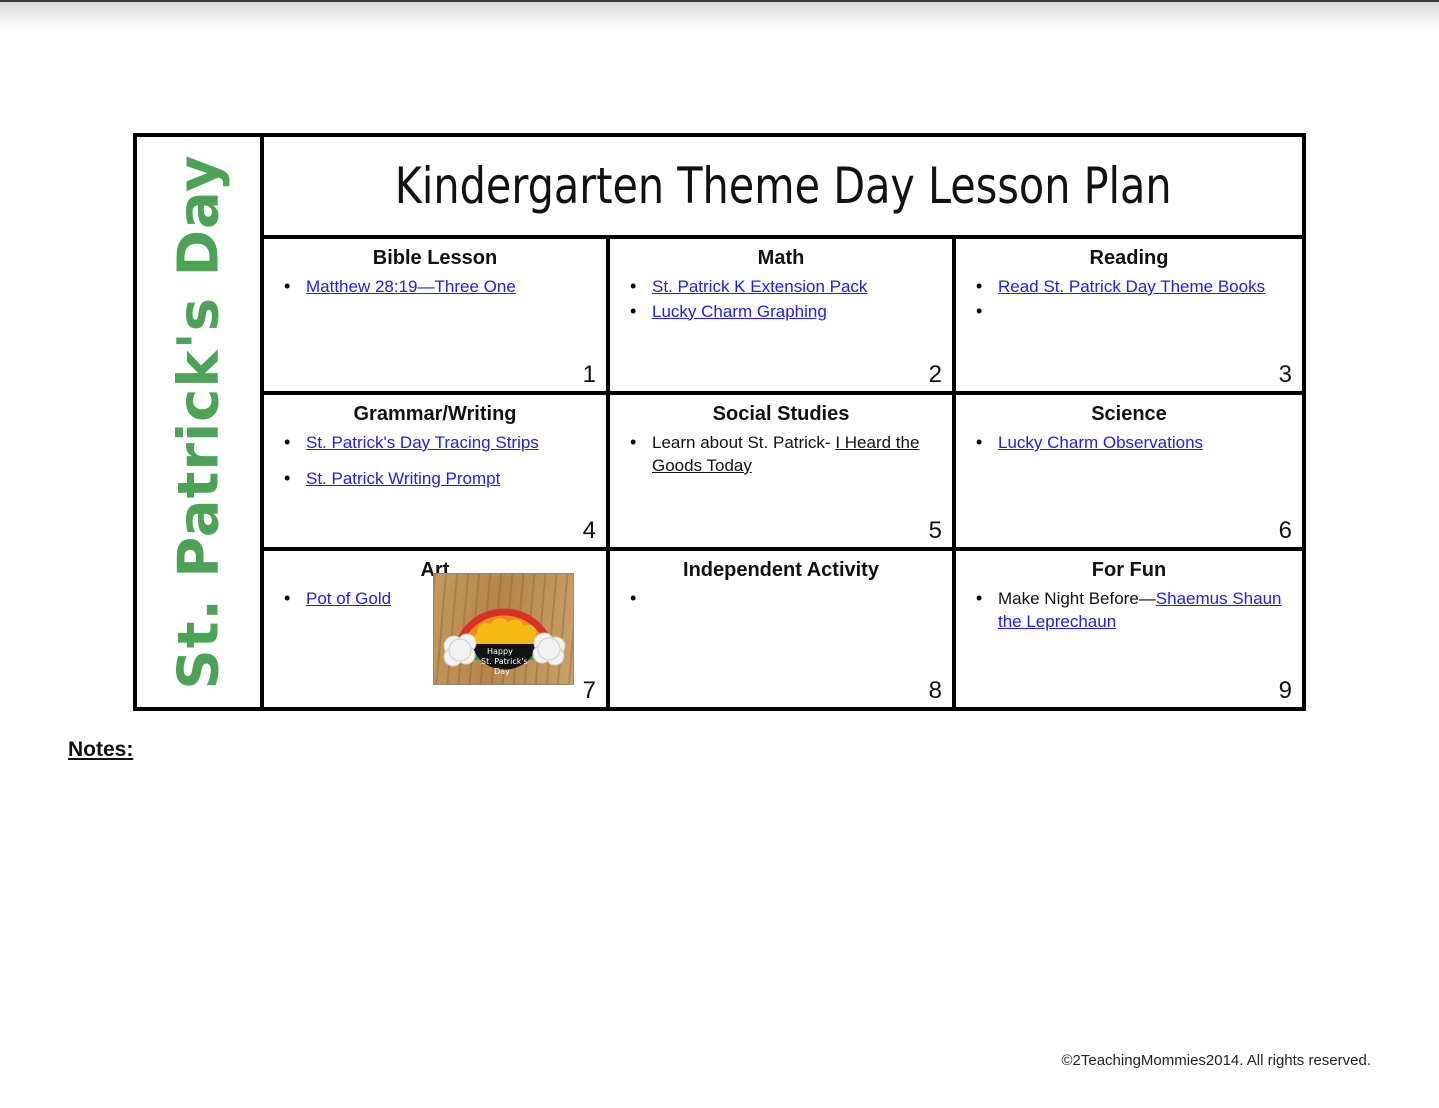 The image size is (1439, 1108). Describe the element at coordinates (435, 414) in the screenshot. I see `cell-title: Grammar/Writing` at that location.